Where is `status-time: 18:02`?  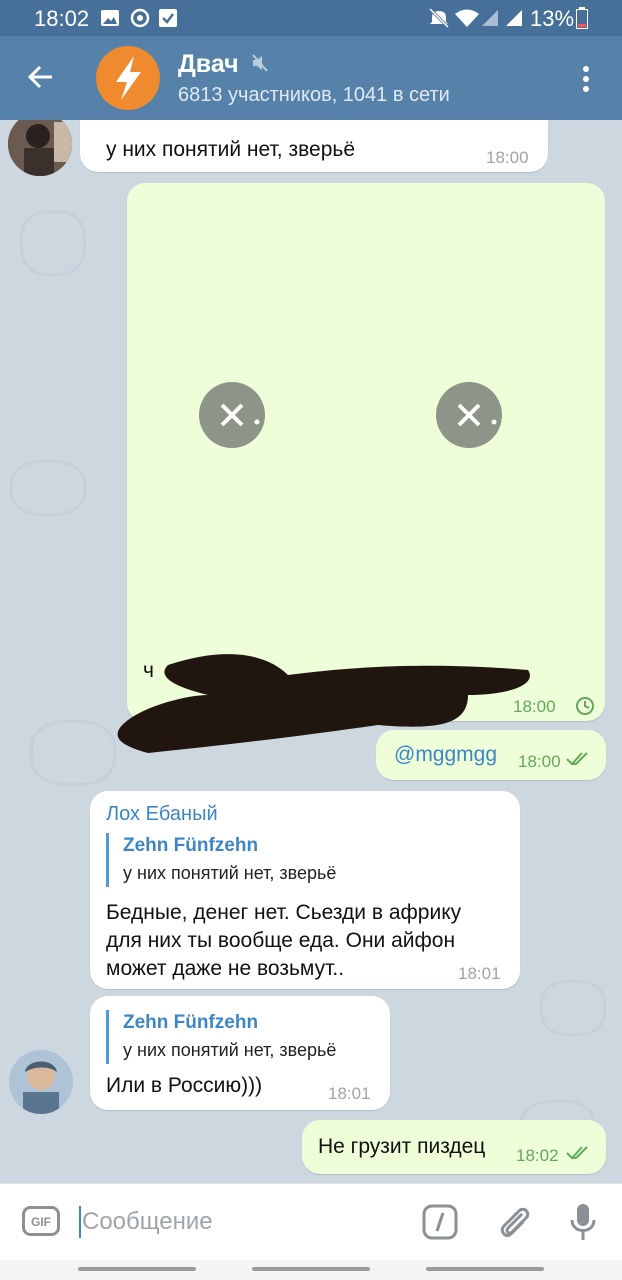
status-time: 18:02 is located at coordinates (62, 18).